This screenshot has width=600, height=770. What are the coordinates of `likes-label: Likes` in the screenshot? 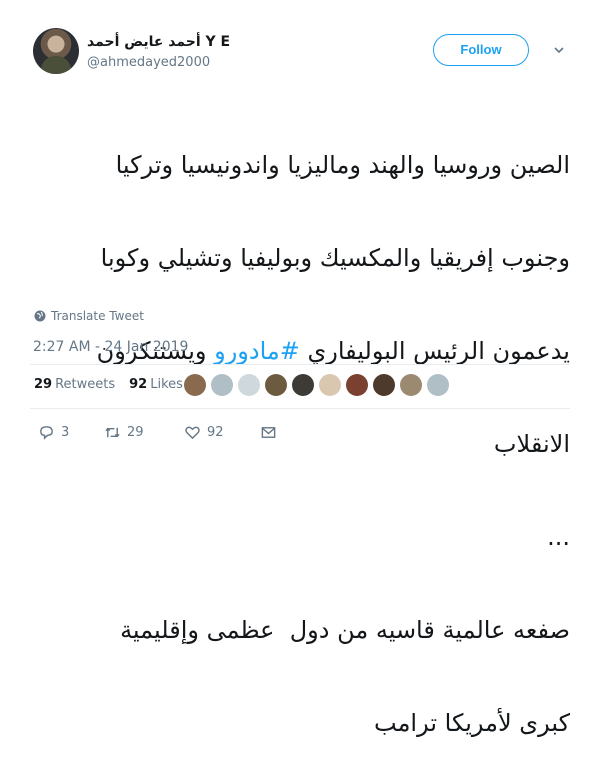 It's located at (166, 384).